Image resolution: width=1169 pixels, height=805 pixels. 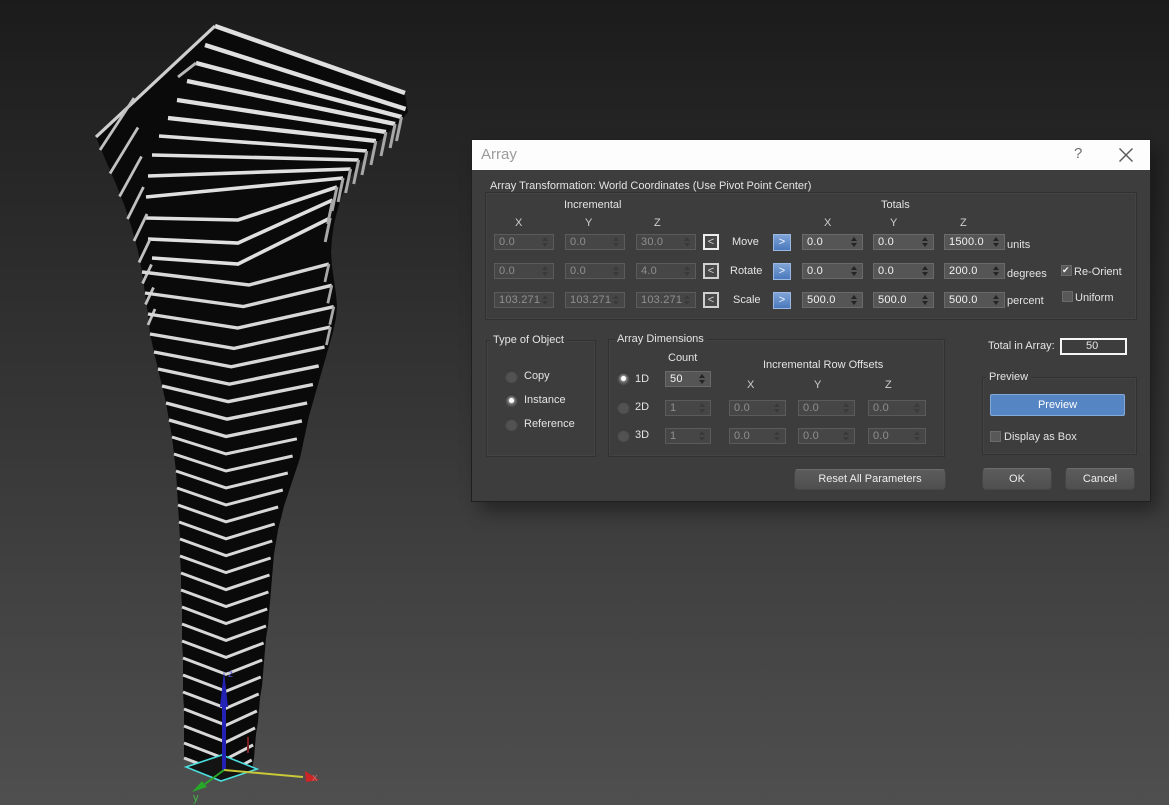 What do you see at coordinates (230, 674) in the screenshot?
I see `svg-text: z` at bounding box center [230, 674].